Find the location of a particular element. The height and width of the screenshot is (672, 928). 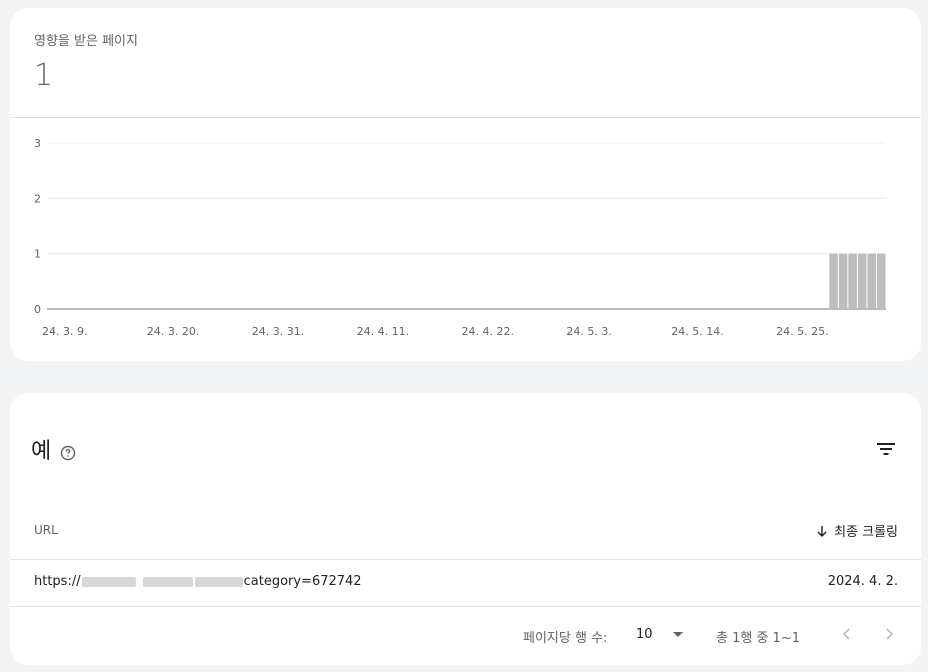

rows-per-page-value: 10 is located at coordinates (644, 634).